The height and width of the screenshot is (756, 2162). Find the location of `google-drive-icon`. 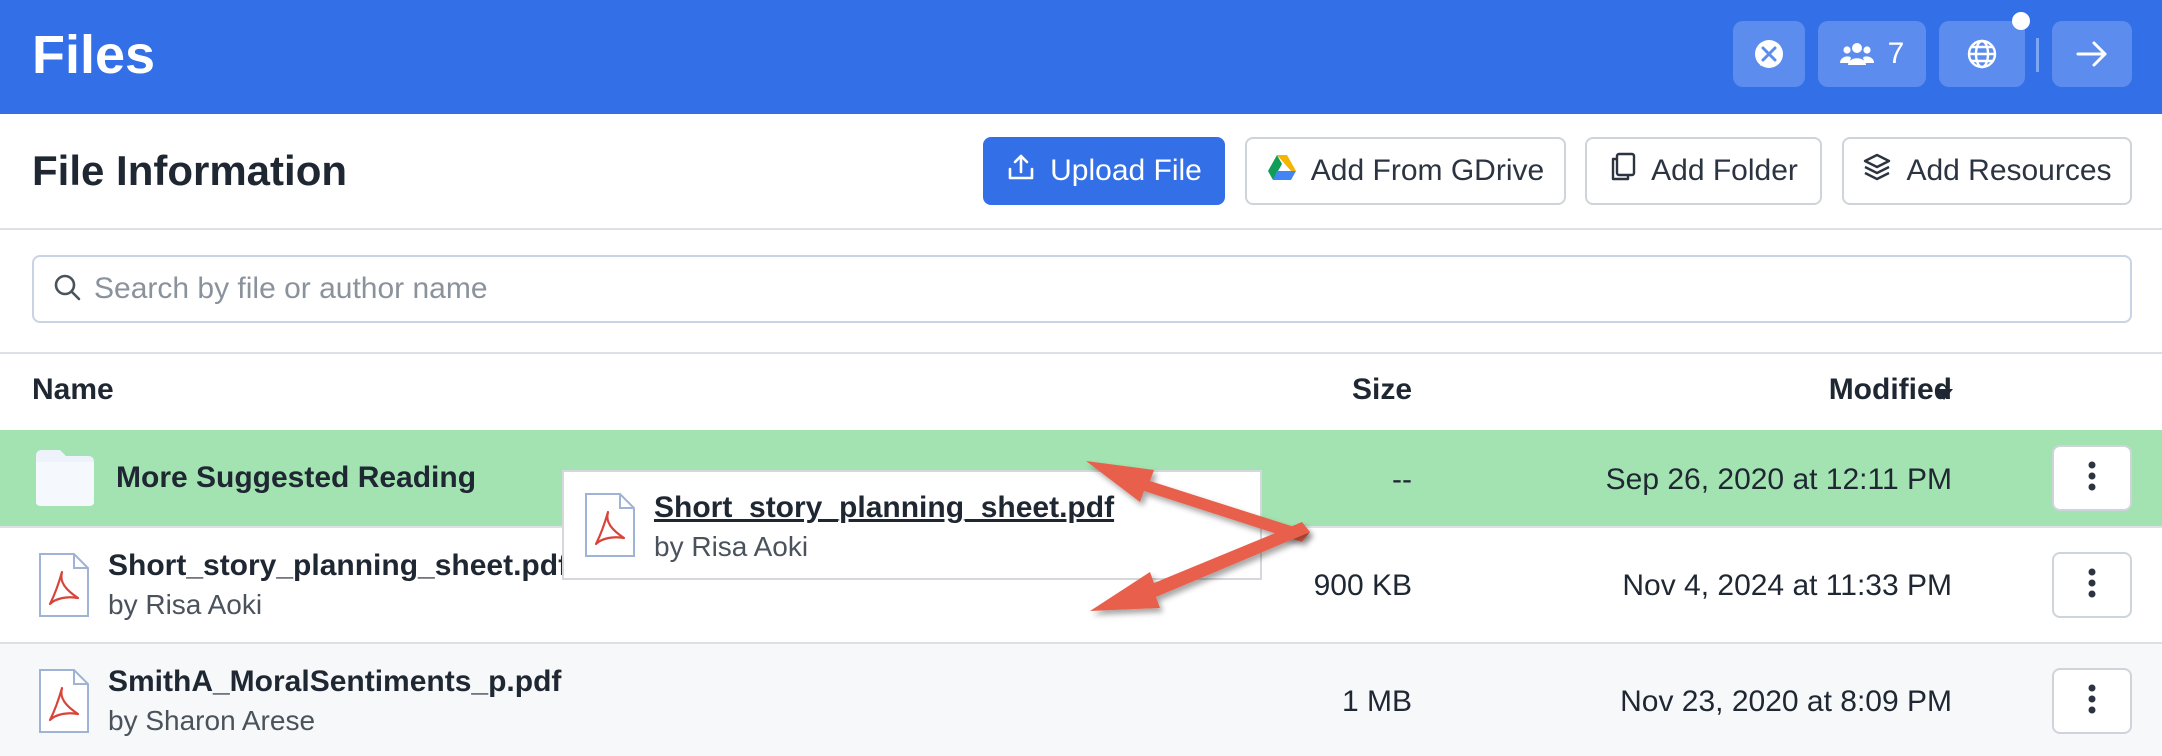

google-drive-icon is located at coordinates (1282, 171).